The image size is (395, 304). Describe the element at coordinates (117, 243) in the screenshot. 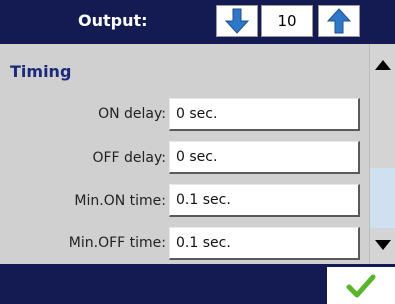

I see `min-off-time-label: Min.OFF time:` at that location.